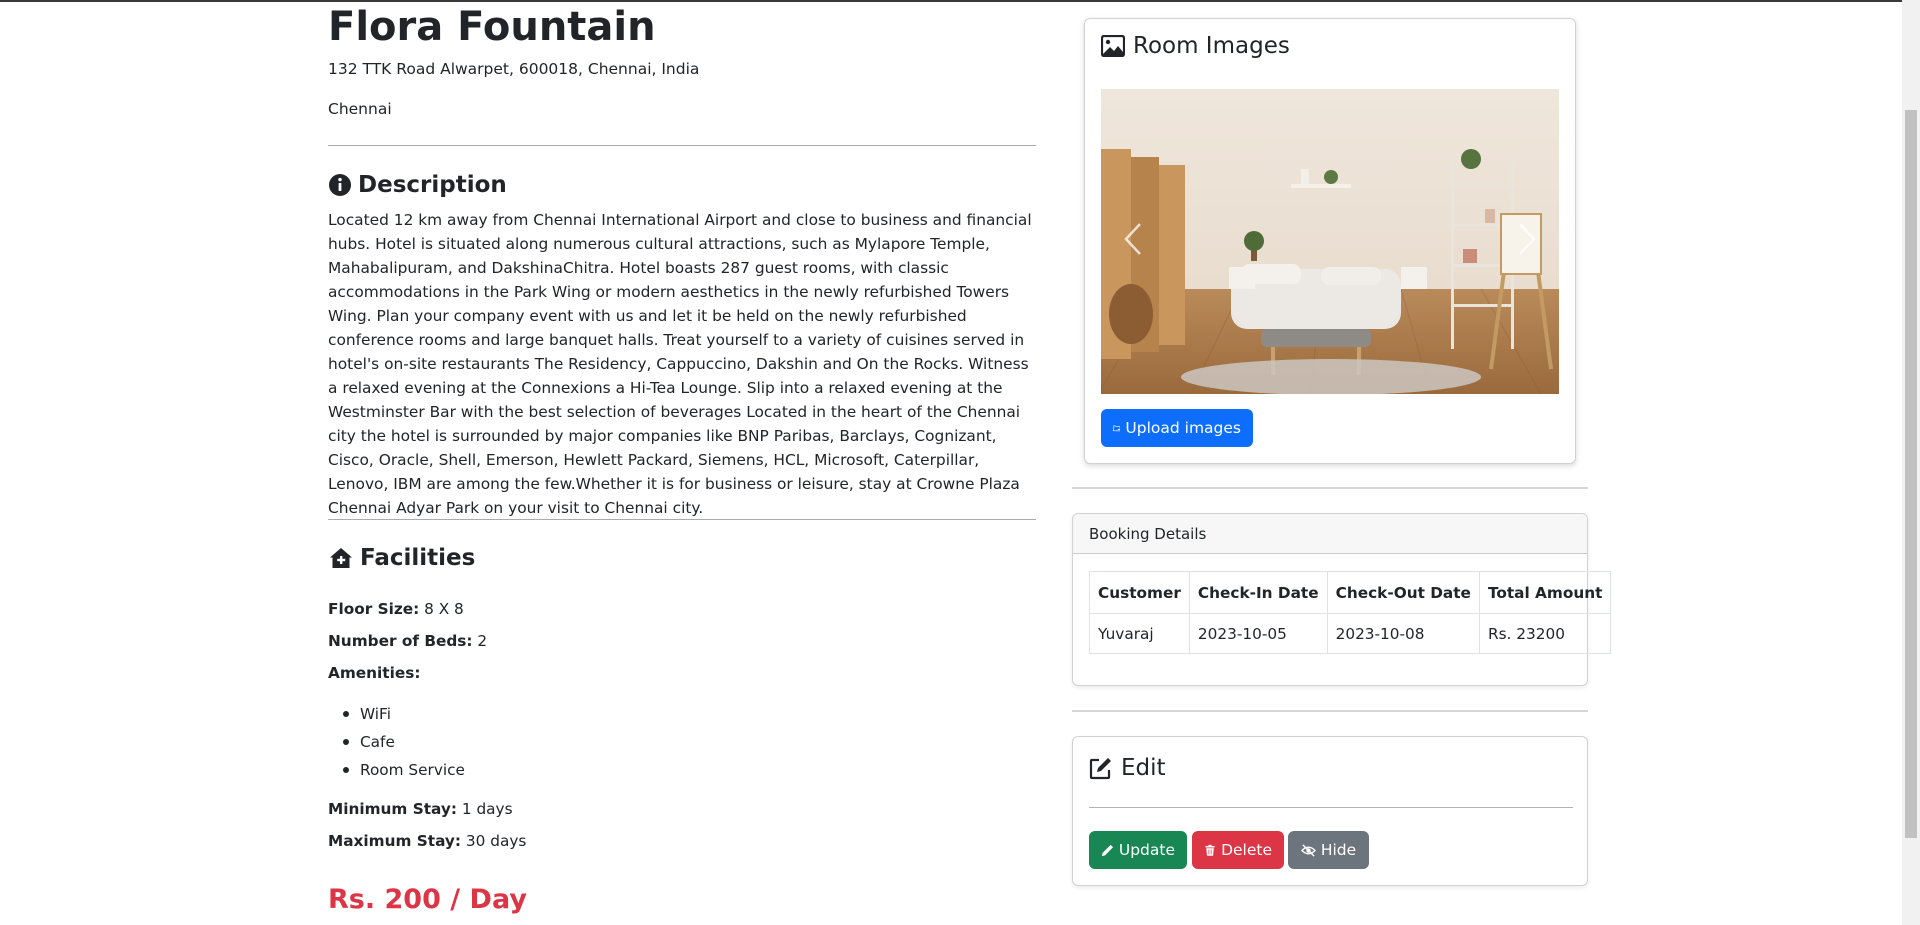  What do you see at coordinates (374, 673) in the screenshot?
I see `amenities-label: Amenities:` at bounding box center [374, 673].